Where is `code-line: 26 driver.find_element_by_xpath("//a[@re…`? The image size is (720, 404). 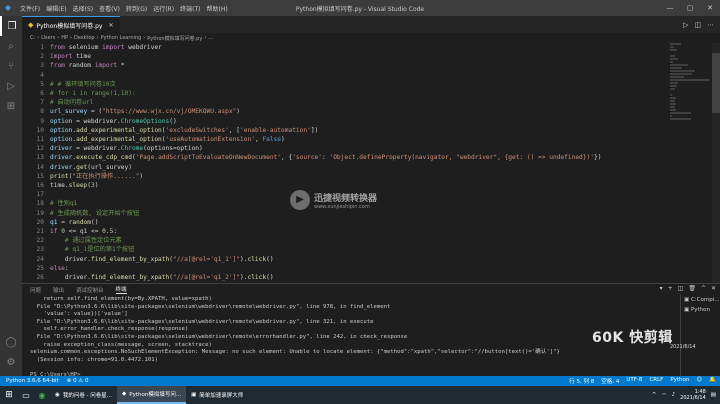 code-line: 26 driver.find_element_by_xpath("//a[@re… is located at coordinates (347, 277).